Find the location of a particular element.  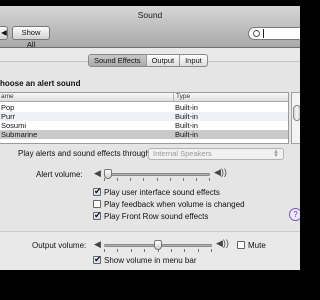

window-title: Sound is located at coordinates (150, 15).